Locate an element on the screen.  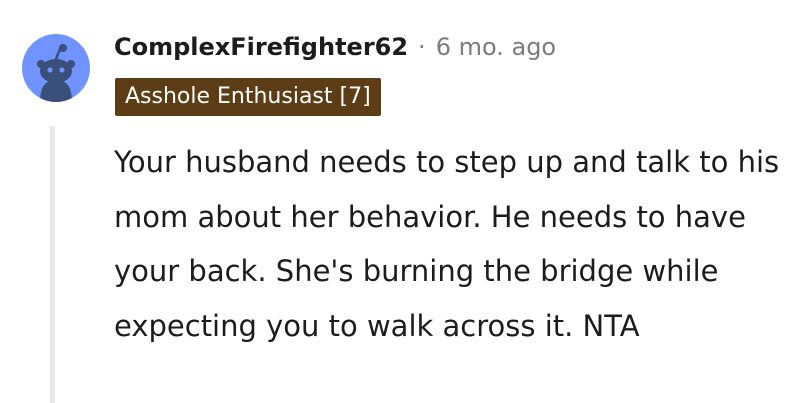
snoo-avatar-icon is located at coordinates (56, 68).